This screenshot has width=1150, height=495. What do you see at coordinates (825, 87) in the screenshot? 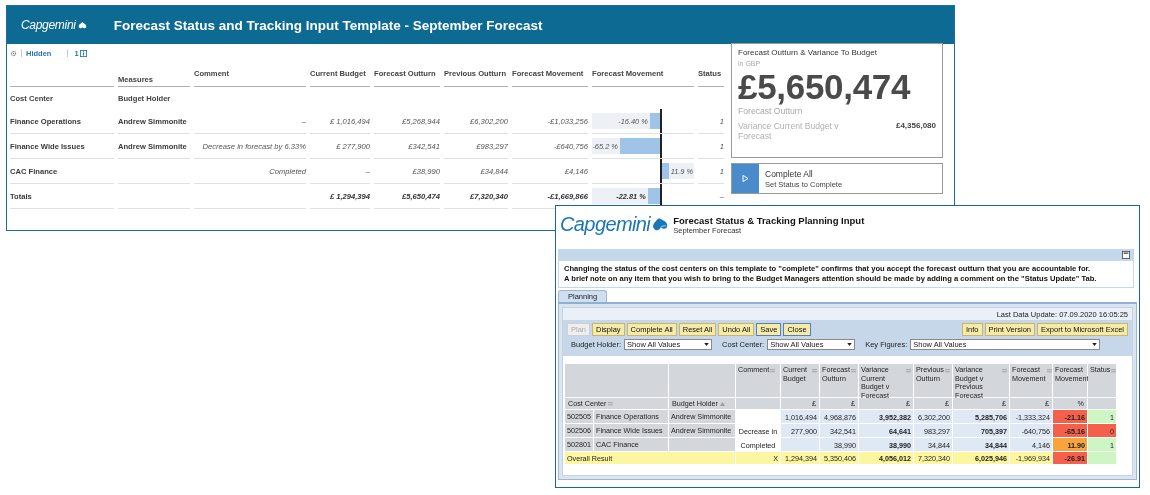
I see `kpi-value: £5,650,474` at bounding box center [825, 87].